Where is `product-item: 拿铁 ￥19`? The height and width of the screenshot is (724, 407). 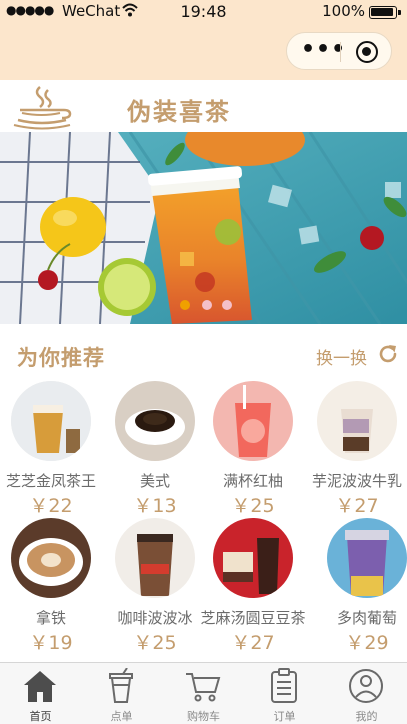
product-item: 拿铁 ￥19 is located at coordinates (51, 586).